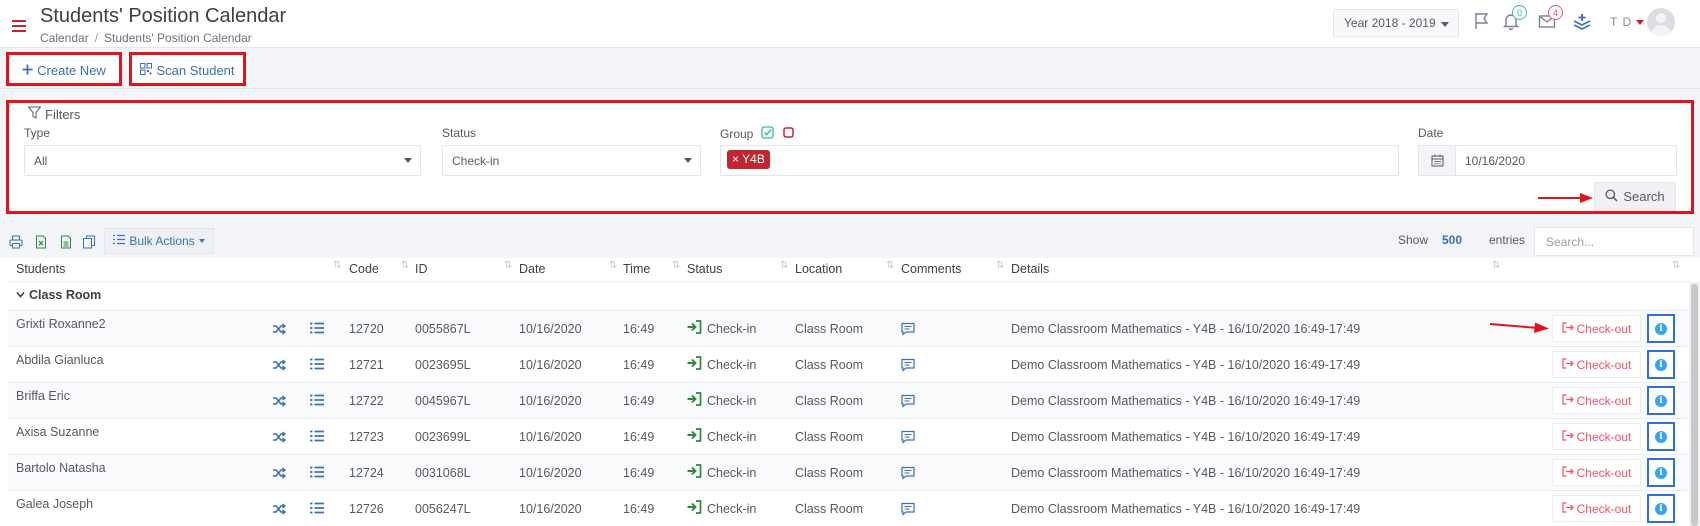  What do you see at coordinates (41, 242) in the screenshot?
I see `excel-export-icon` at bounding box center [41, 242].